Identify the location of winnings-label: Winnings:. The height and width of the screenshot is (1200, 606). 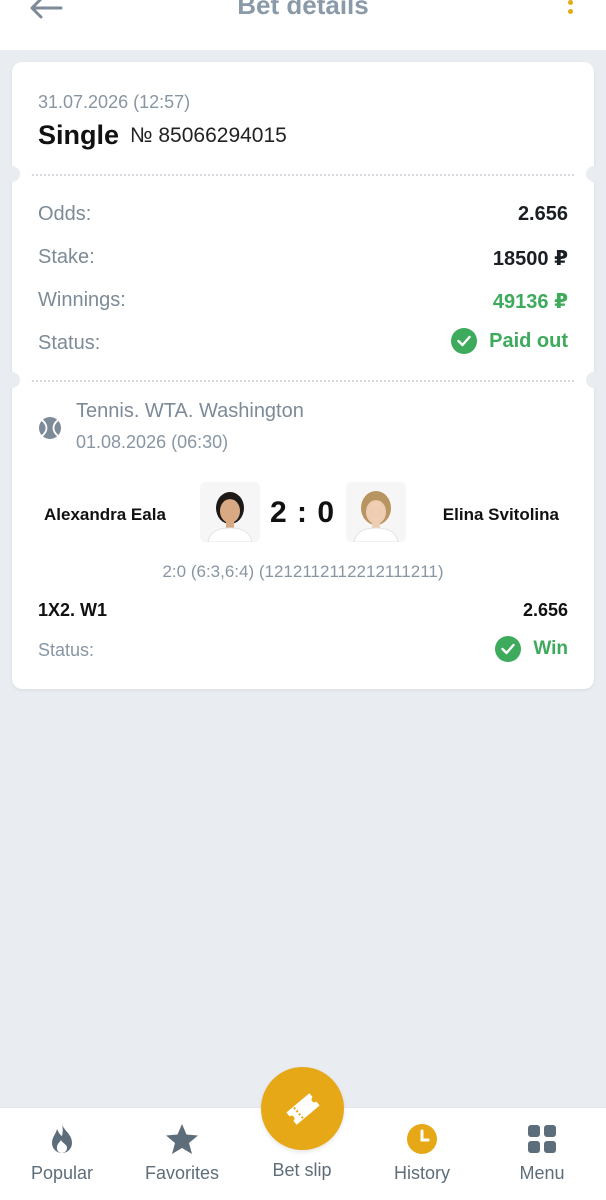
(82, 300).